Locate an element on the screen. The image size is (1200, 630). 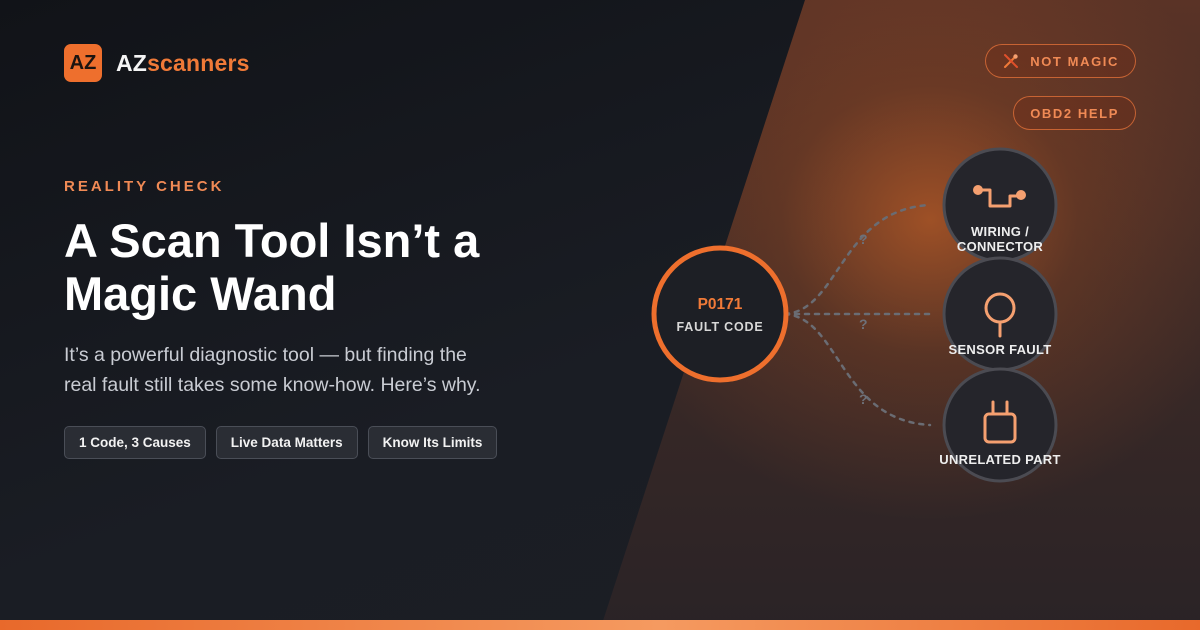
cause-label-unrelated: UNRELATED PART is located at coordinates (1000, 459).